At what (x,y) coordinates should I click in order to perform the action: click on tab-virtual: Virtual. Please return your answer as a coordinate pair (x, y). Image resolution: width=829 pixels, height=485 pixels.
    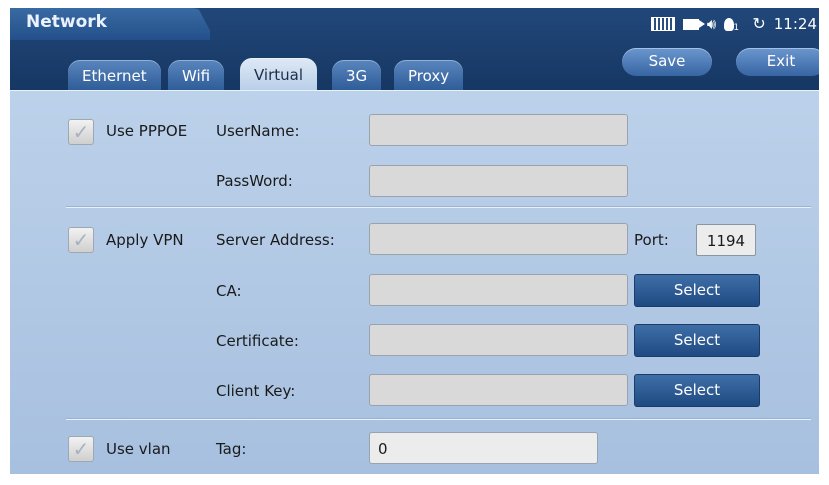
    Looking at the image, I should click on (279, 74).